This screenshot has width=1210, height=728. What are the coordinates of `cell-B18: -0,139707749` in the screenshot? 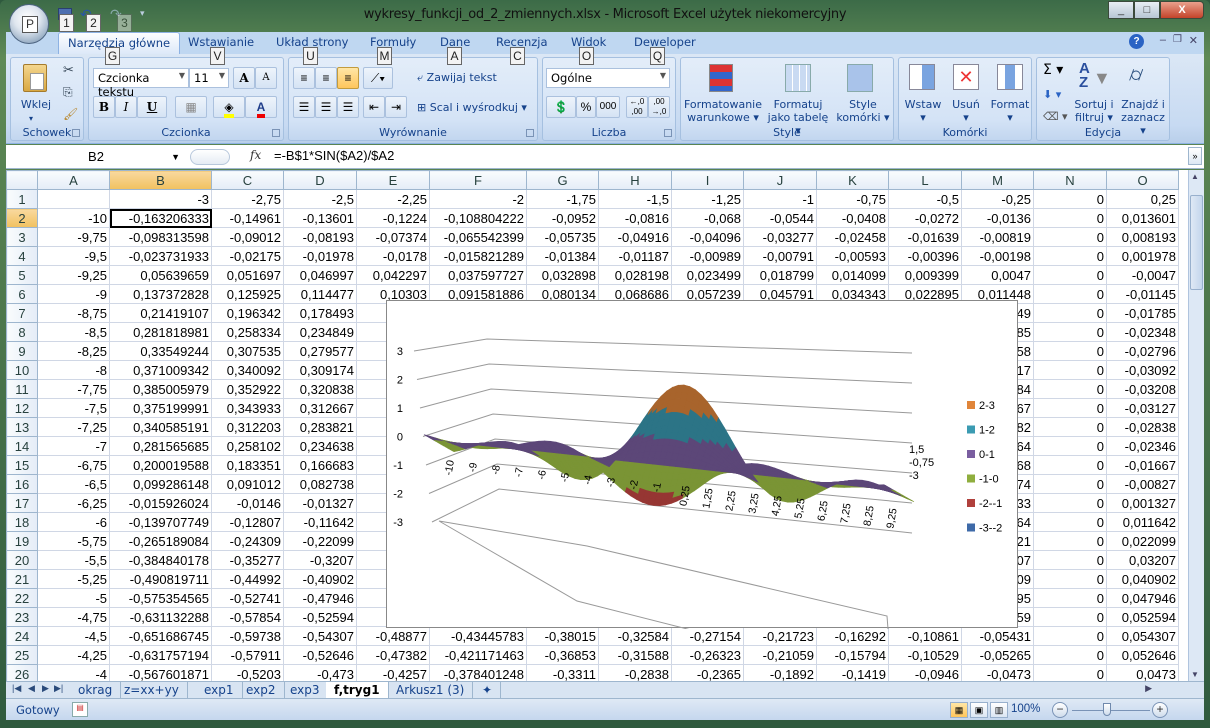 It's located at (160, 522).